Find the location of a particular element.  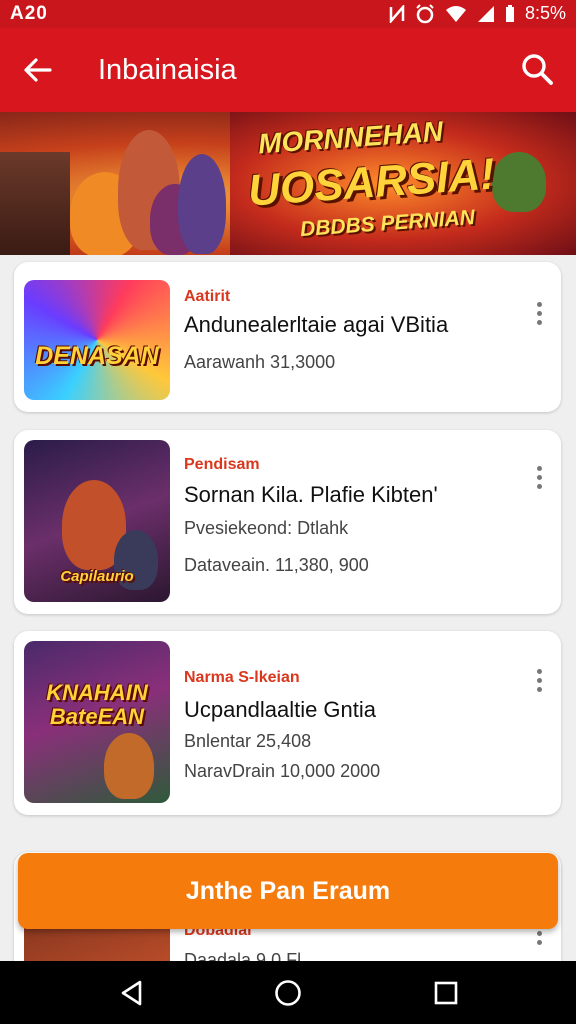

app-bar: Inbainaisia is located at coordinates (288, 70).